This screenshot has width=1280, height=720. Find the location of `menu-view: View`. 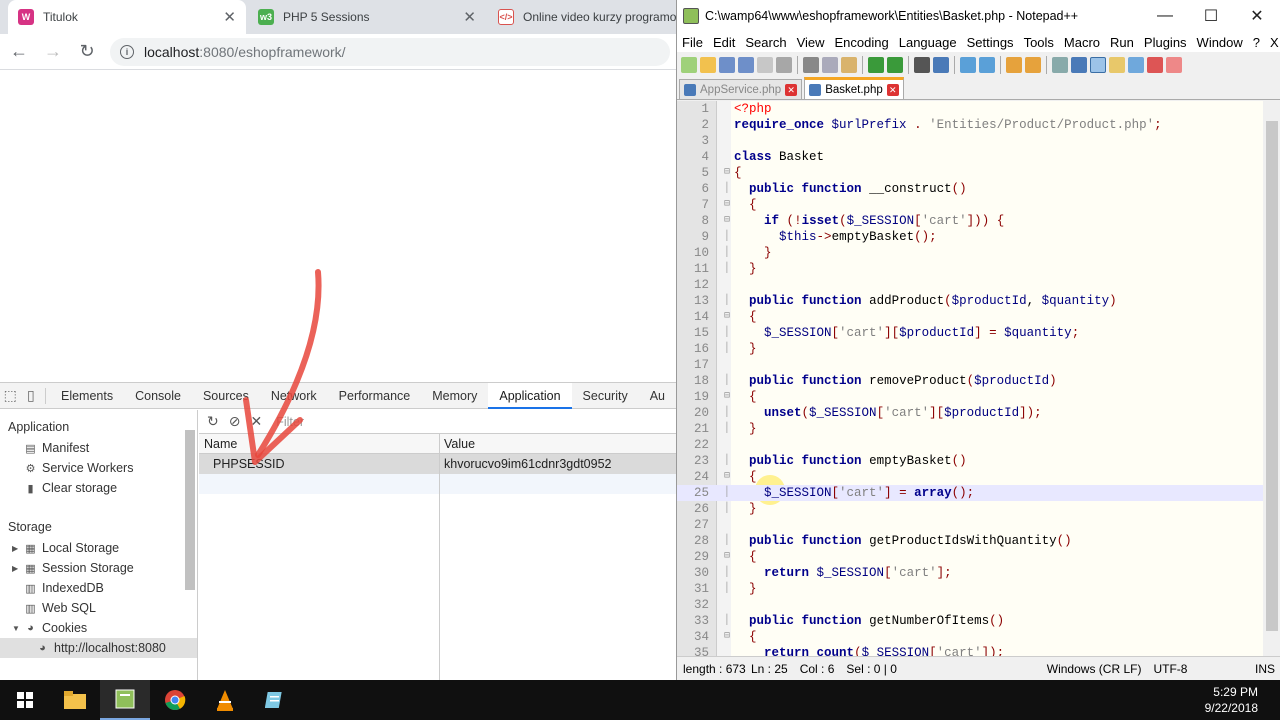

menu-view: View is located at coordinates (811, 42).